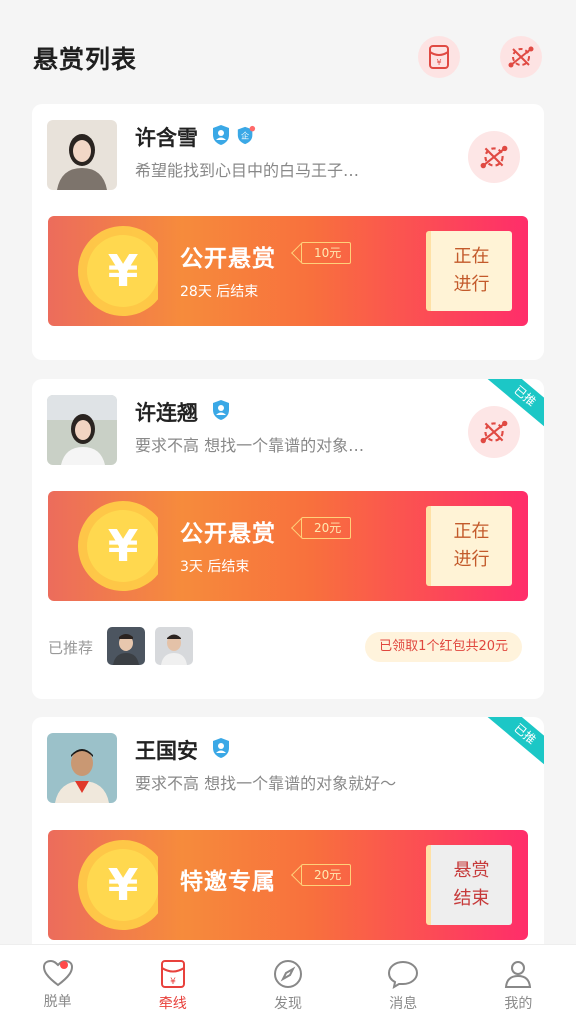 Image resolution: width=576 pixels, height=1024 pixels. I want to click on recommended-ribbon: 已推, so click(513, 744).